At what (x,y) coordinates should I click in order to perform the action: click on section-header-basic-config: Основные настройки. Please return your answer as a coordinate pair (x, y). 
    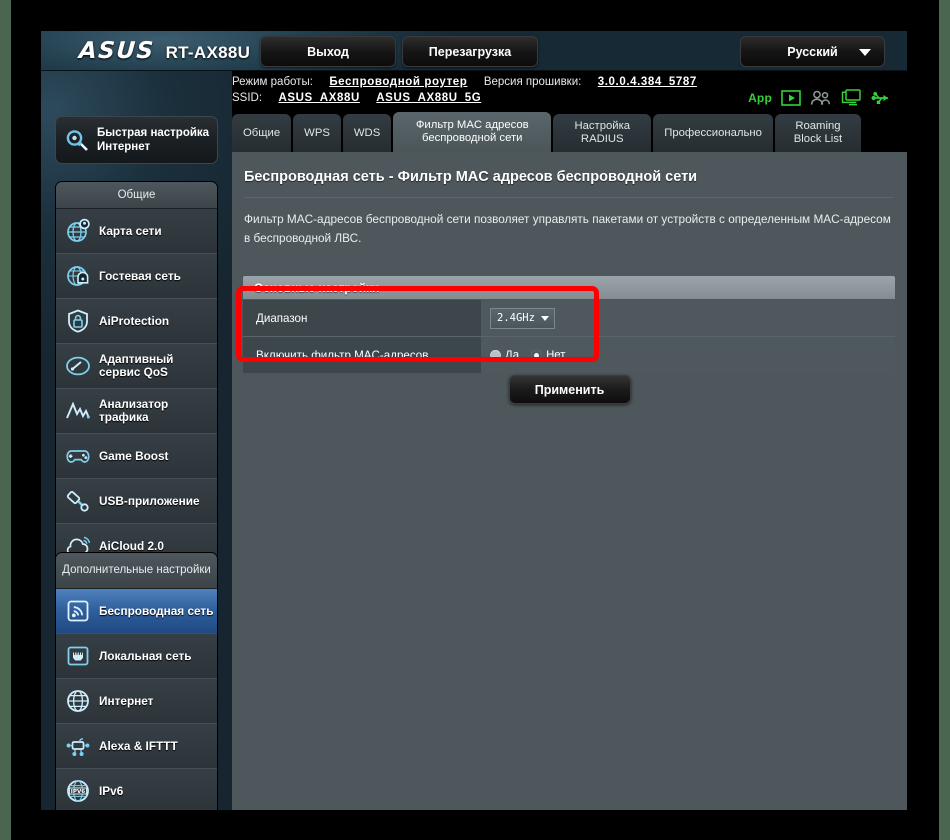
    Looking at the image, I should click on (569, 287).